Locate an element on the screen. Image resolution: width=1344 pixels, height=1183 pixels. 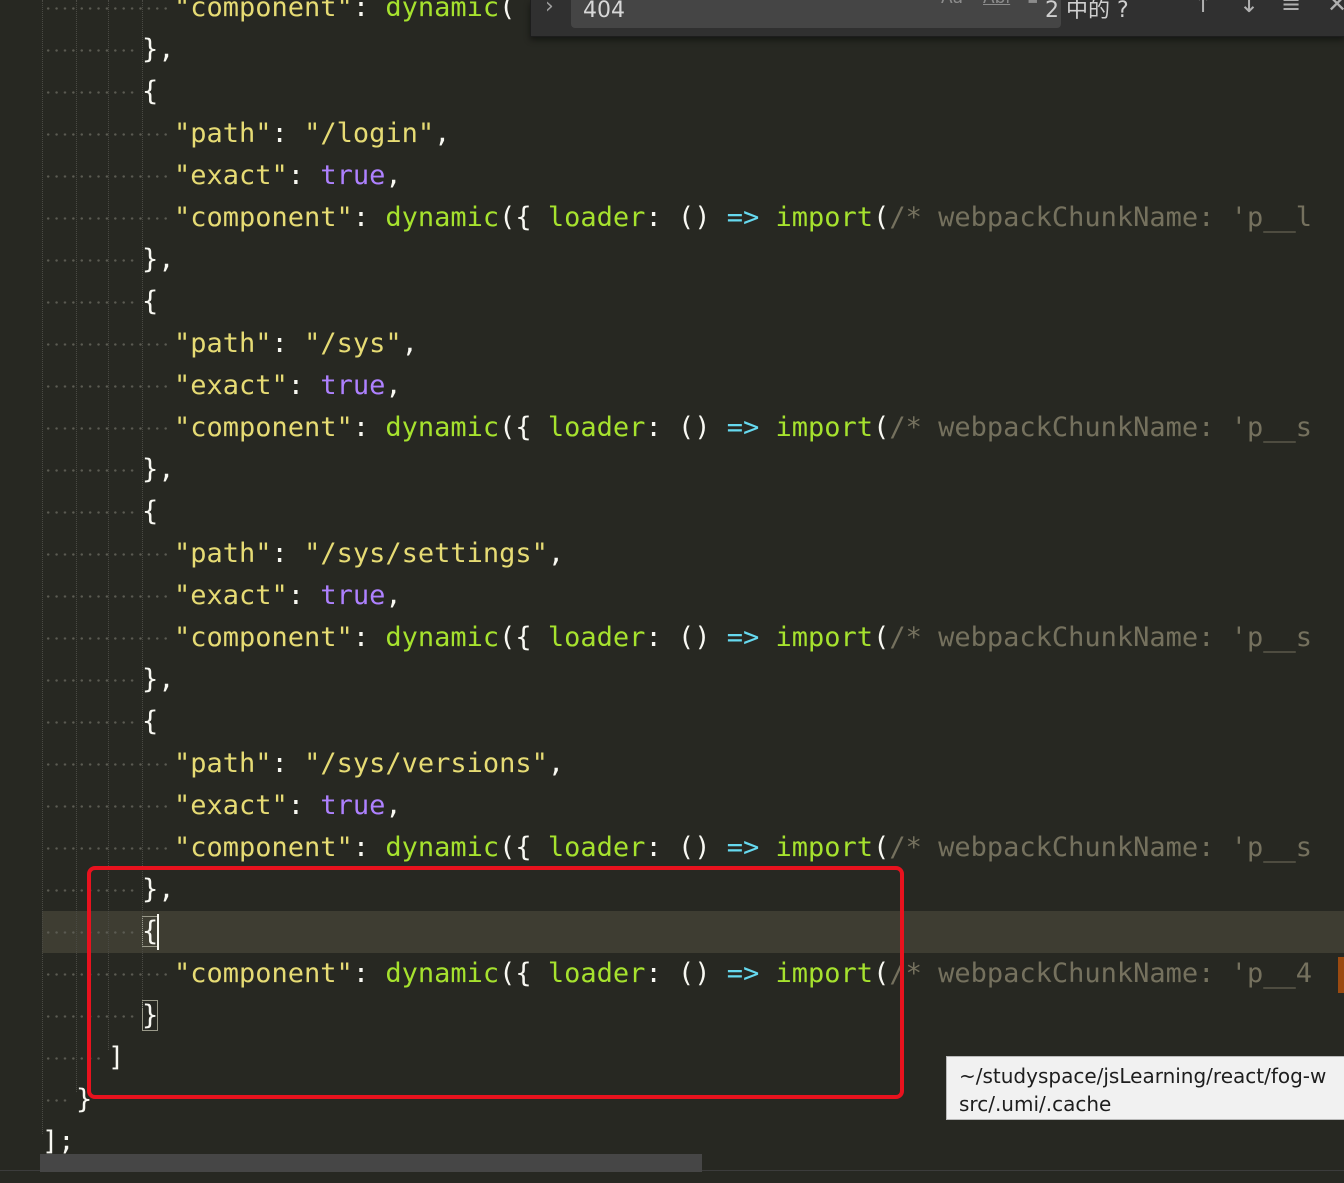
code-token: "/sys/versions" is located at coordinates (426, 763).